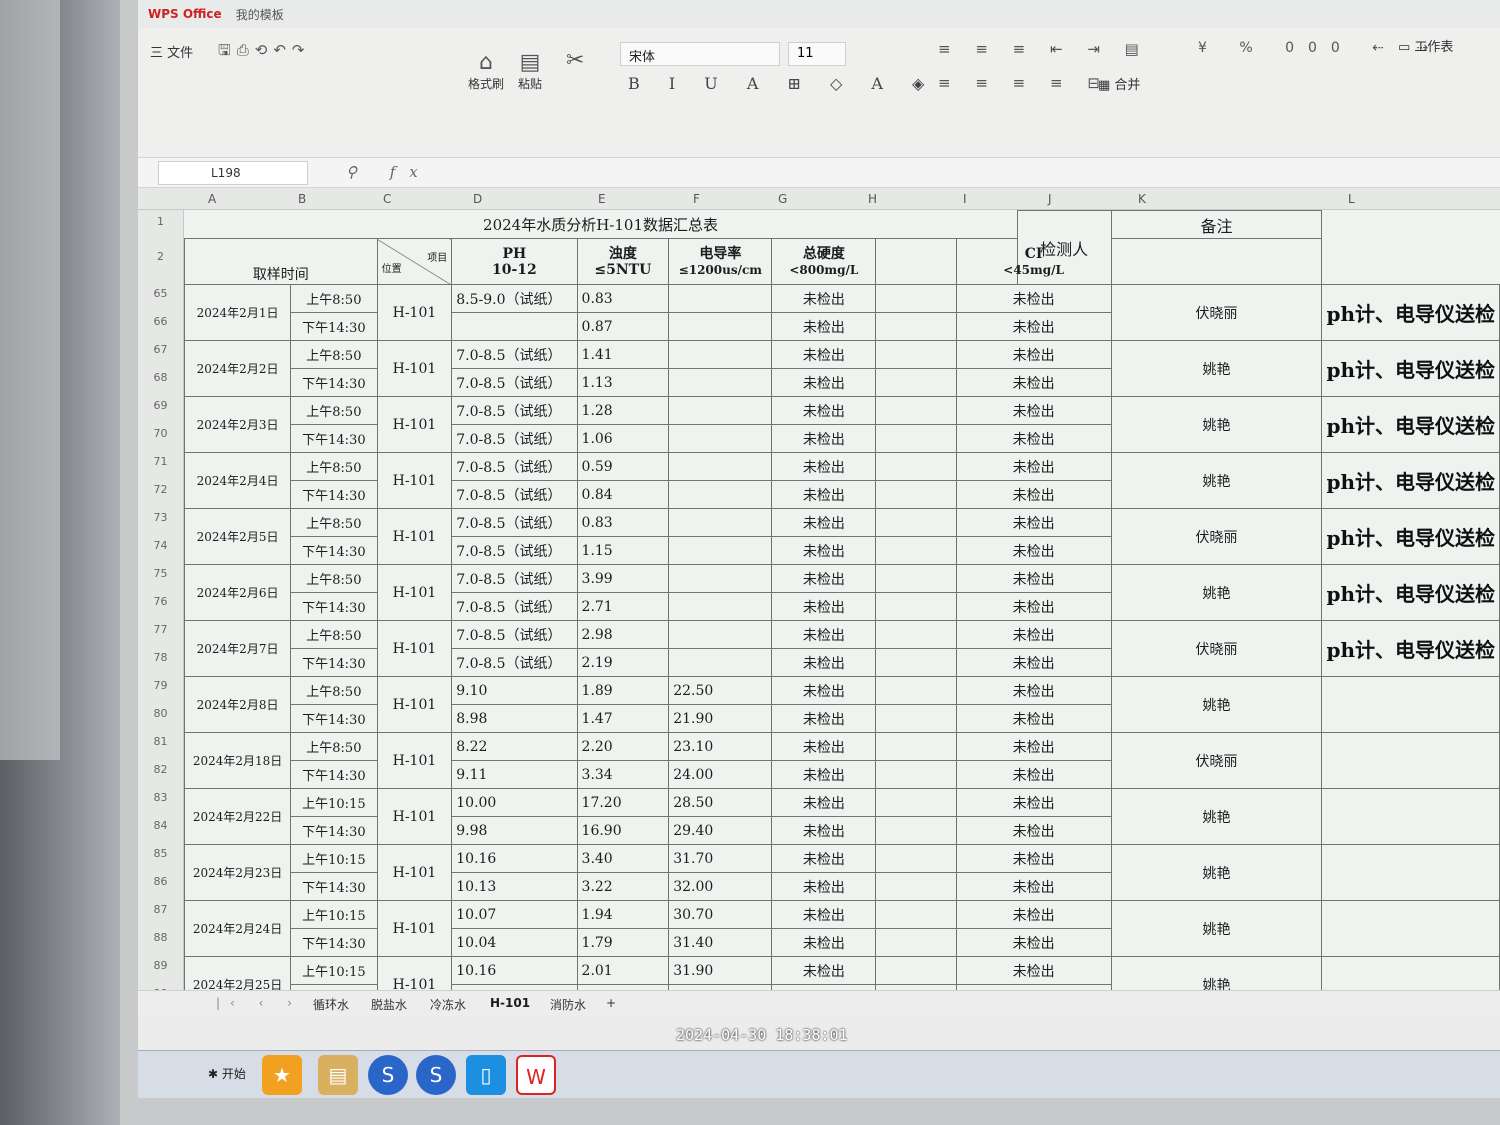  What do you see at coordinates (477, 199) in the screenshot?
I see `column-header-d: D` at bounding box center [477, 199].